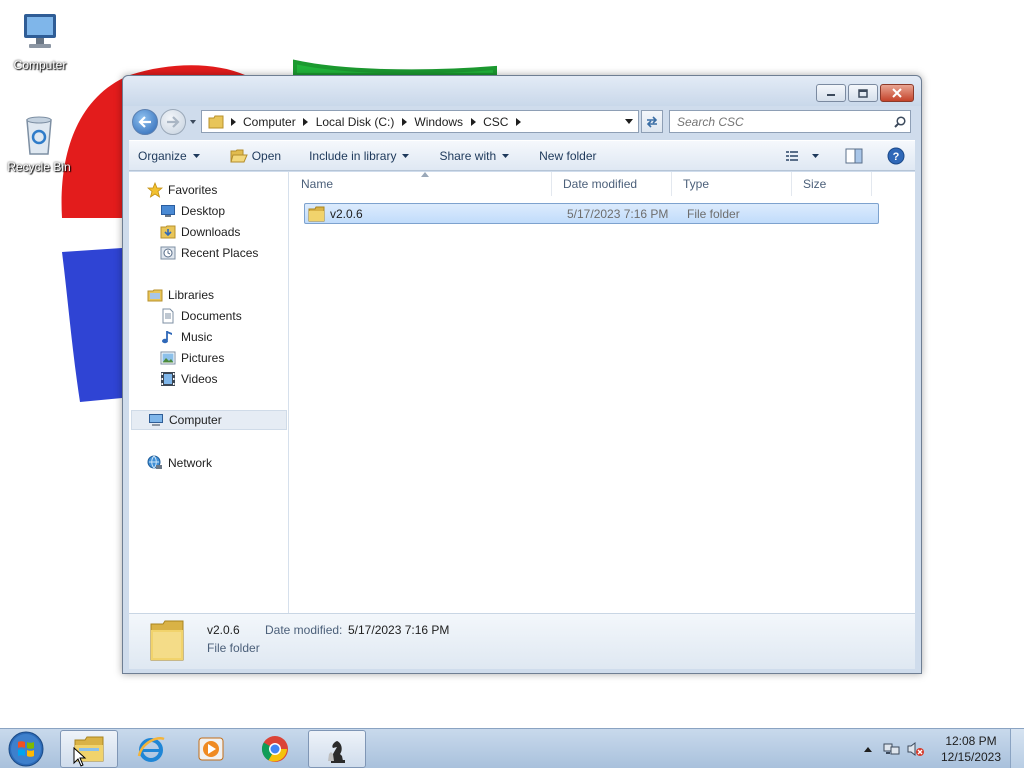  I want to click on include-in-library-menu: Include in library, so click(359, 155).